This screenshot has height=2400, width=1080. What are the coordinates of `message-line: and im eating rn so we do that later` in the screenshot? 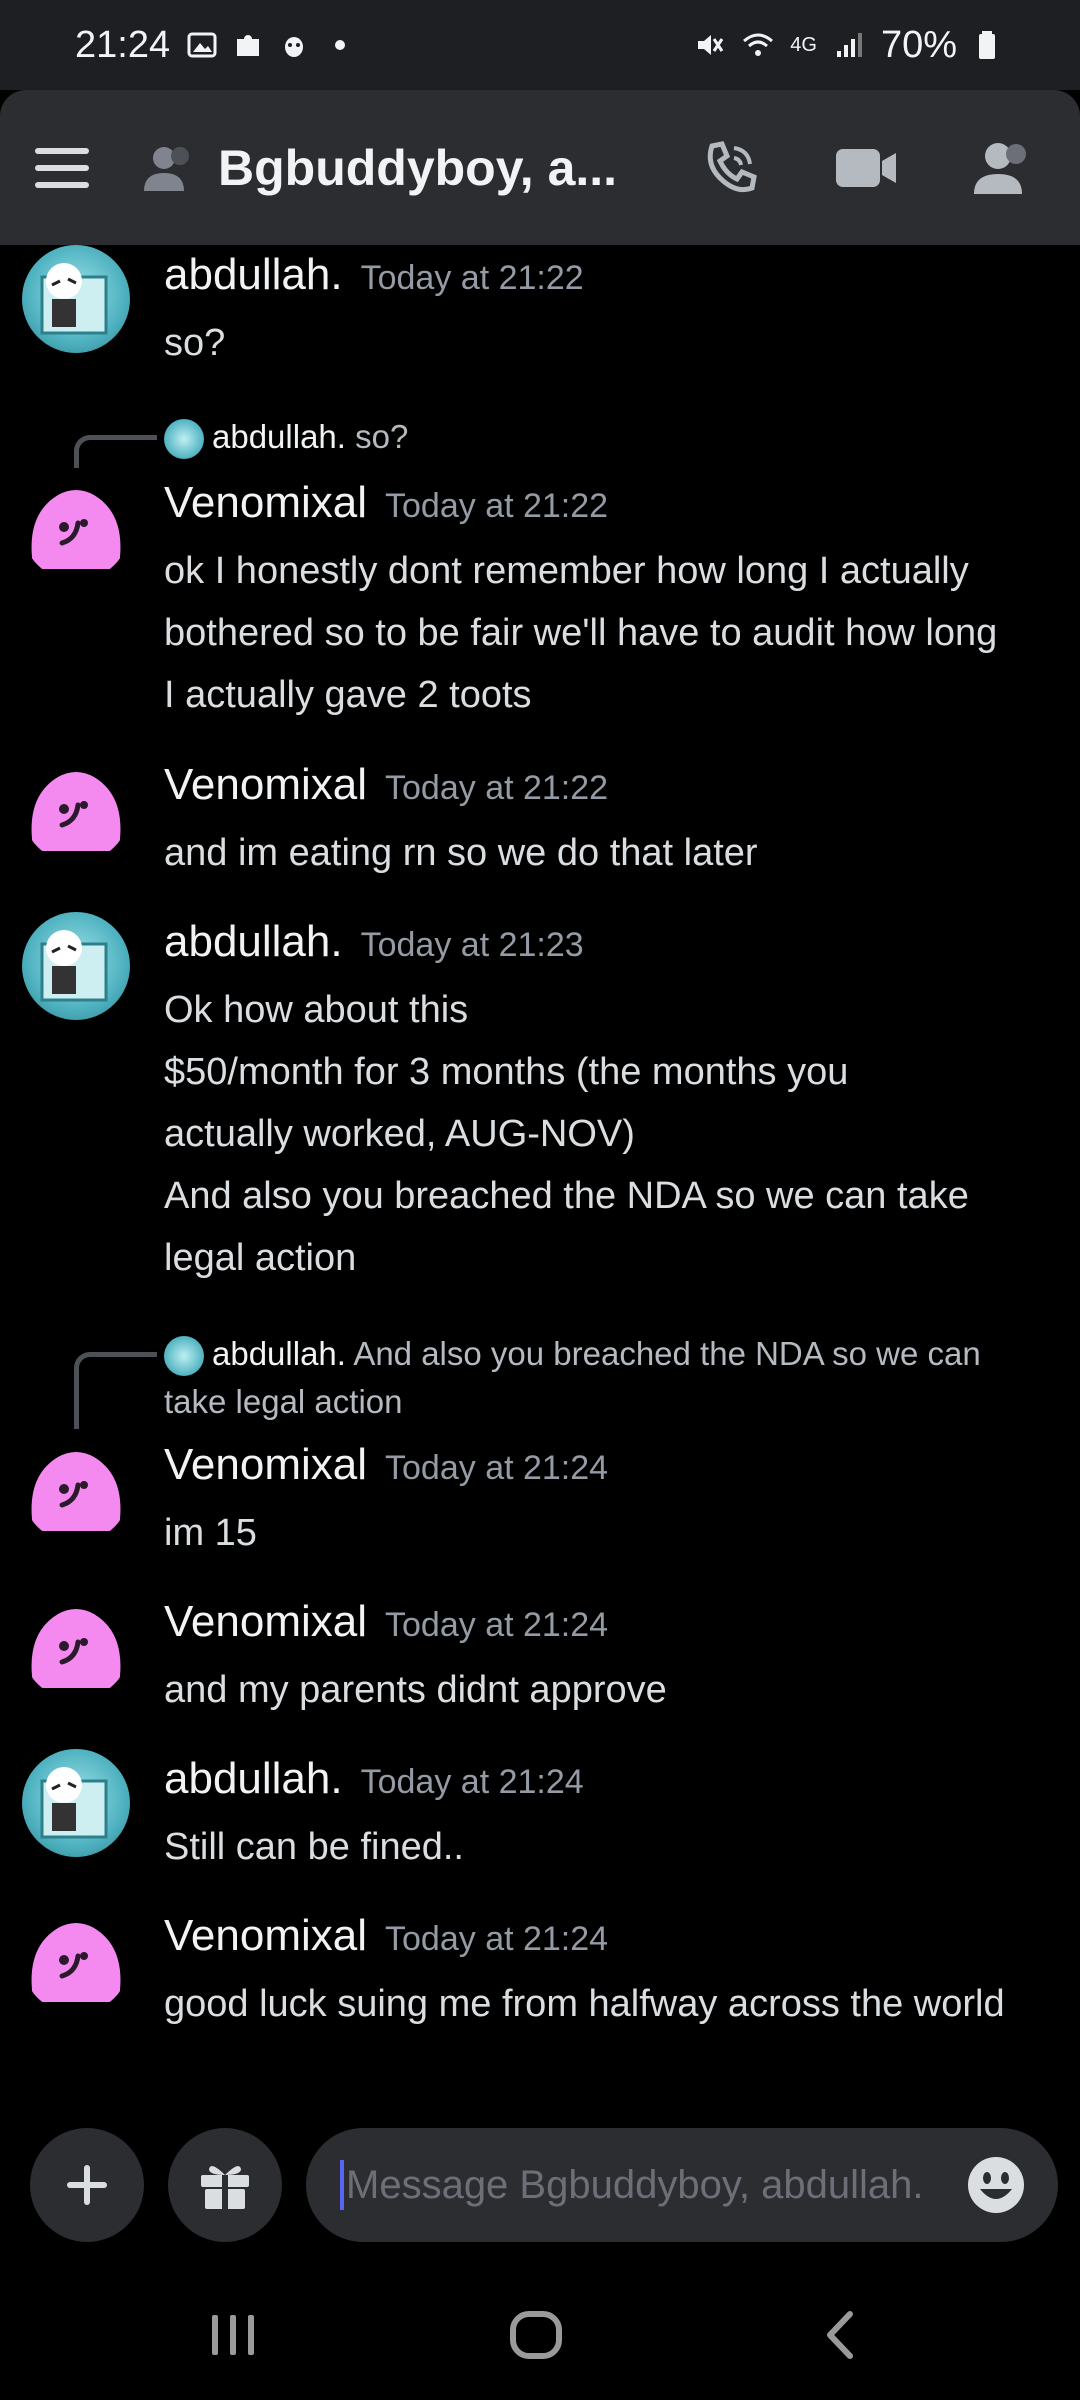 It's located at (461, 853).